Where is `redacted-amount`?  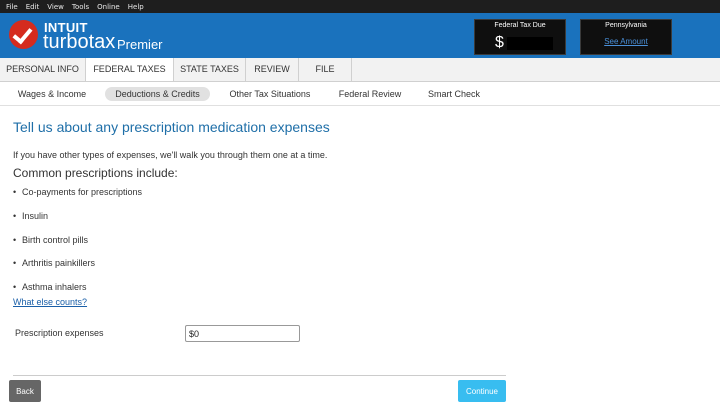 redacted-amount is located at coordinates (530, 43).